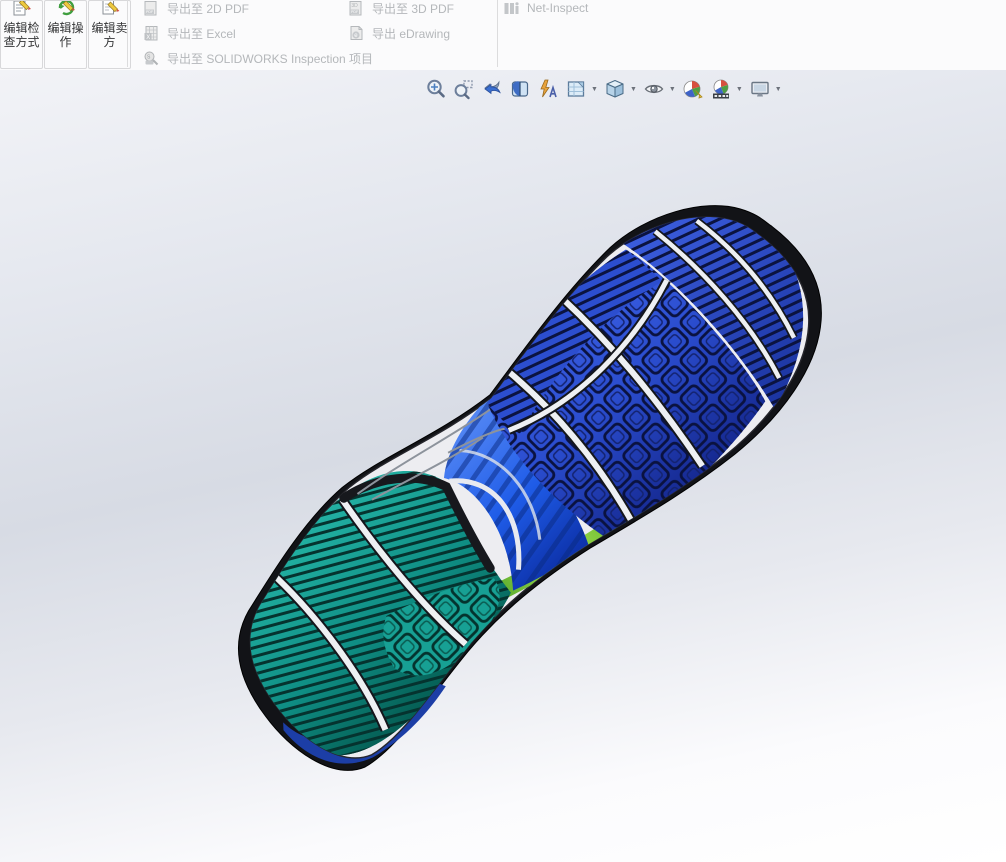 Image resolution: width=1006 pixels, height=862 pixels. I want to click on previous-view-button, so click(492, 89).